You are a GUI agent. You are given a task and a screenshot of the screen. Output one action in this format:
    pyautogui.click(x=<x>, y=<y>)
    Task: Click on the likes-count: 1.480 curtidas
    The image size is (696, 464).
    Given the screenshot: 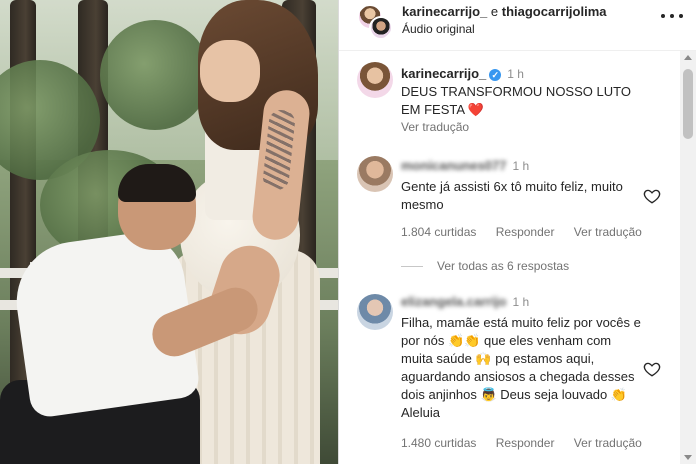 What is the action you would take?
    pyautogui.click(x=438, y=443)
    